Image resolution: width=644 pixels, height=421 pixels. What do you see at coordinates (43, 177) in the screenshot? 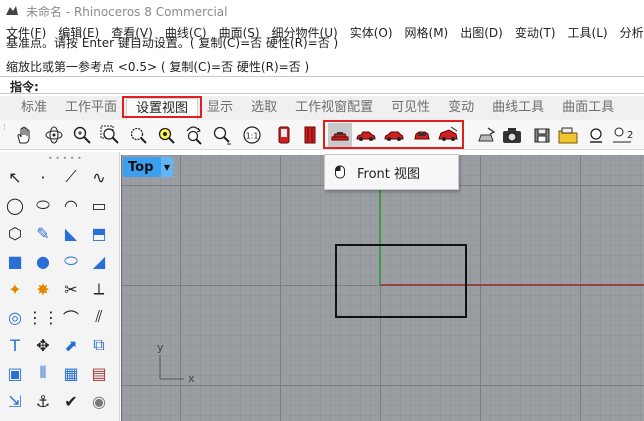
I see `point-icon: ·` at bounding box center [43, 177].